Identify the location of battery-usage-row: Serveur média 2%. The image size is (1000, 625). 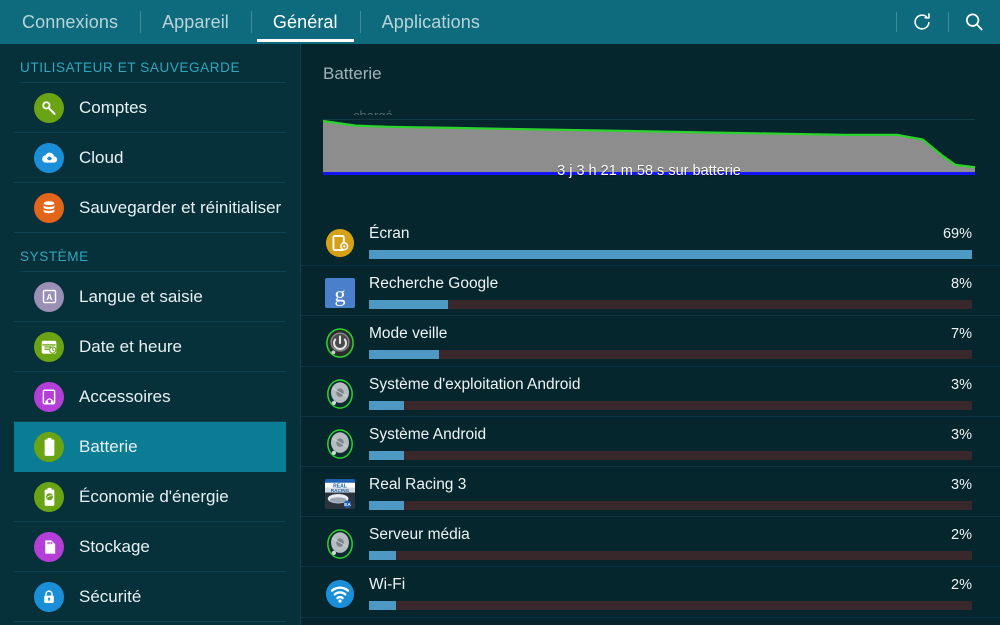
(650, 542).